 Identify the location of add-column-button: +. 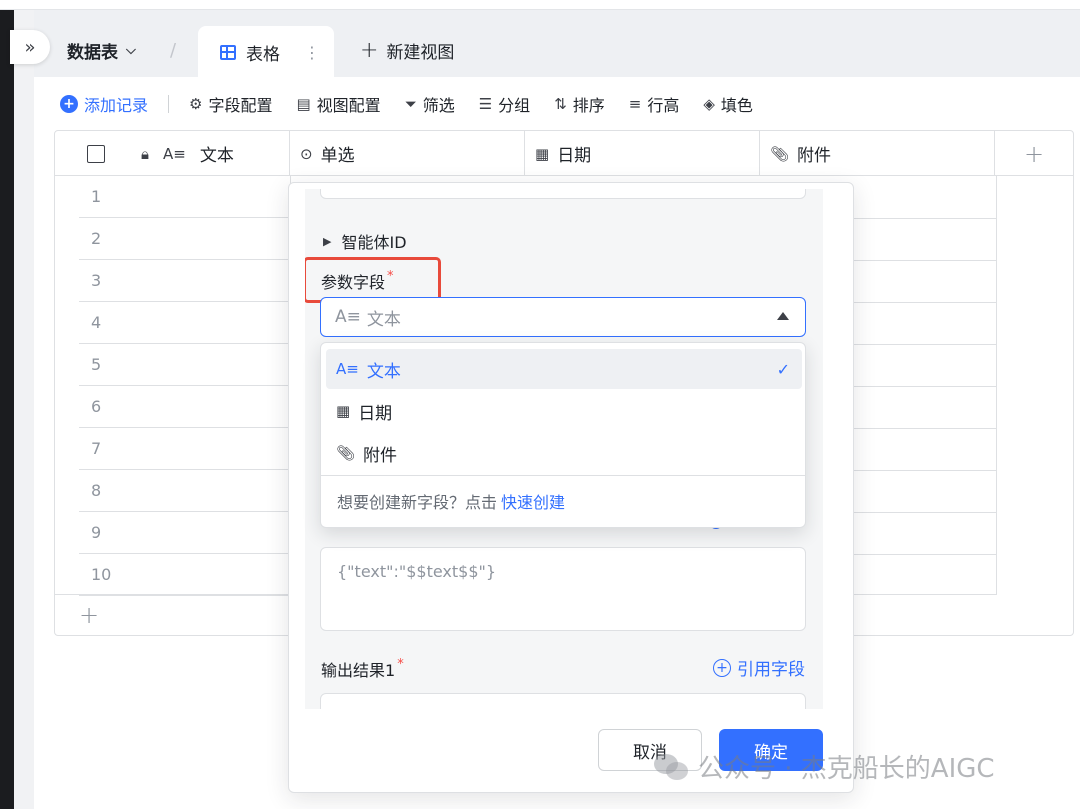
(1034, 153).